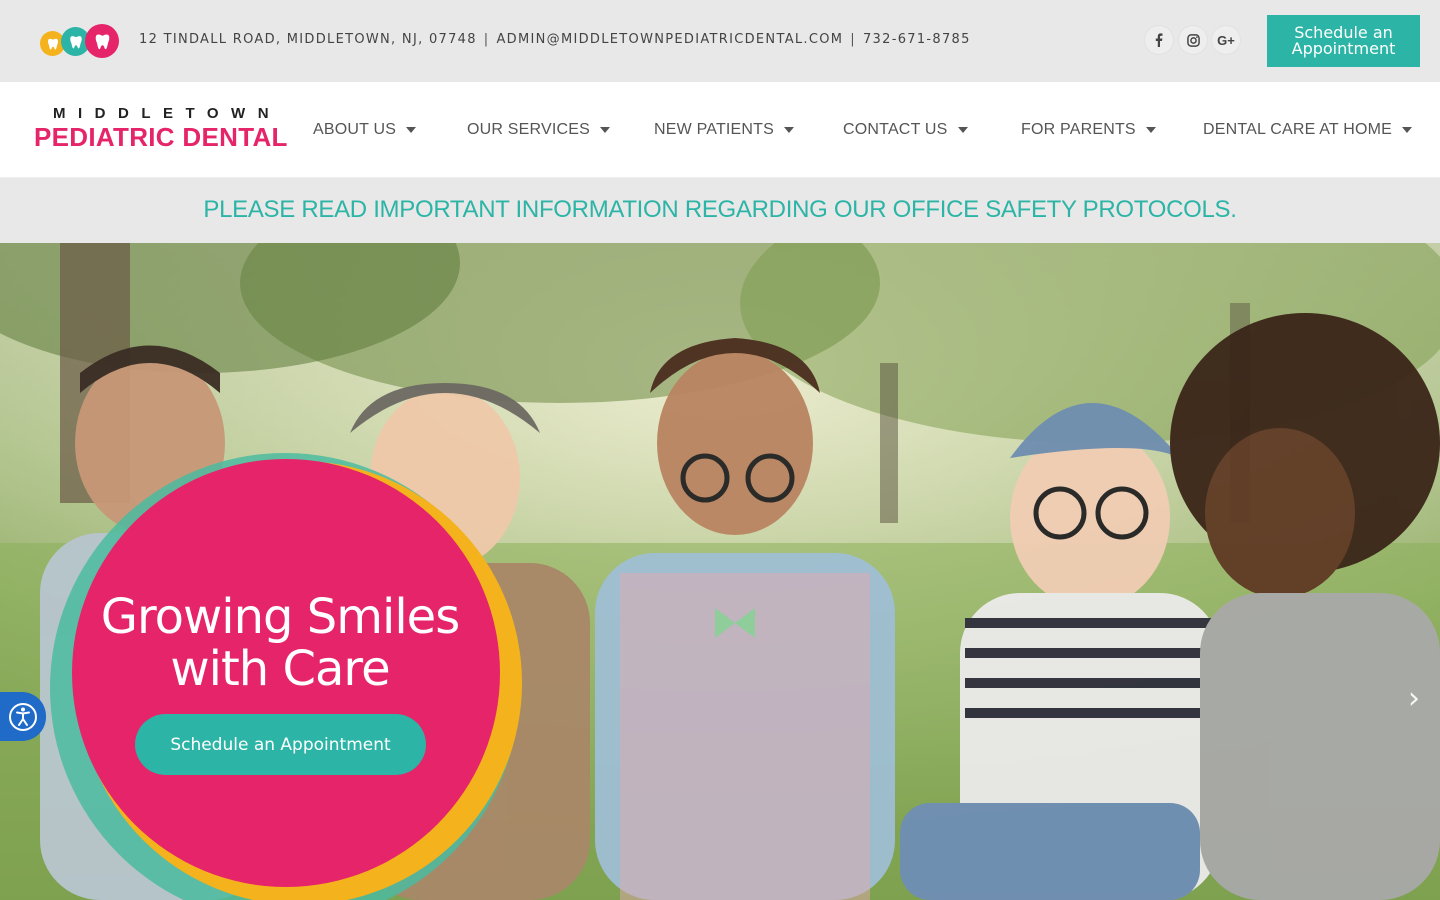 This screenshot has width=1440, height=900. I want to click on nav-item-new-patients: NEW PATIENTS, so click(724, 130).